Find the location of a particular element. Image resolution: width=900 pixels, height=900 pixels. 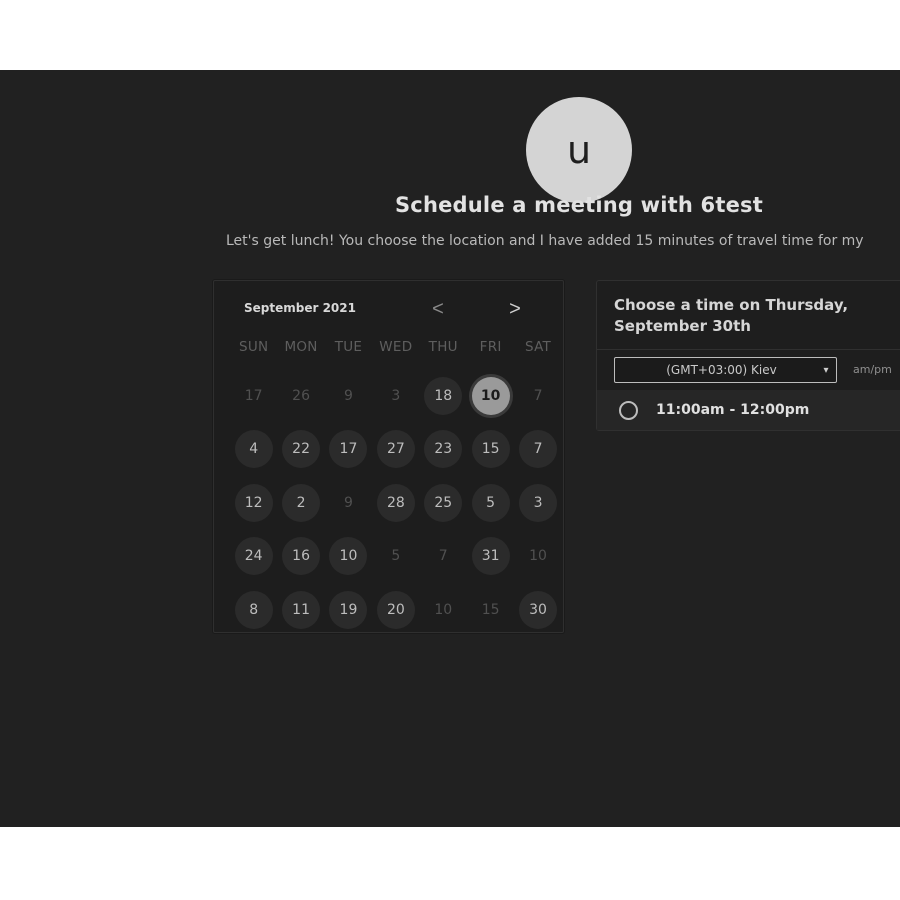

page-title: Schedule a meeting with 6test is located at coordinates (578, 205).